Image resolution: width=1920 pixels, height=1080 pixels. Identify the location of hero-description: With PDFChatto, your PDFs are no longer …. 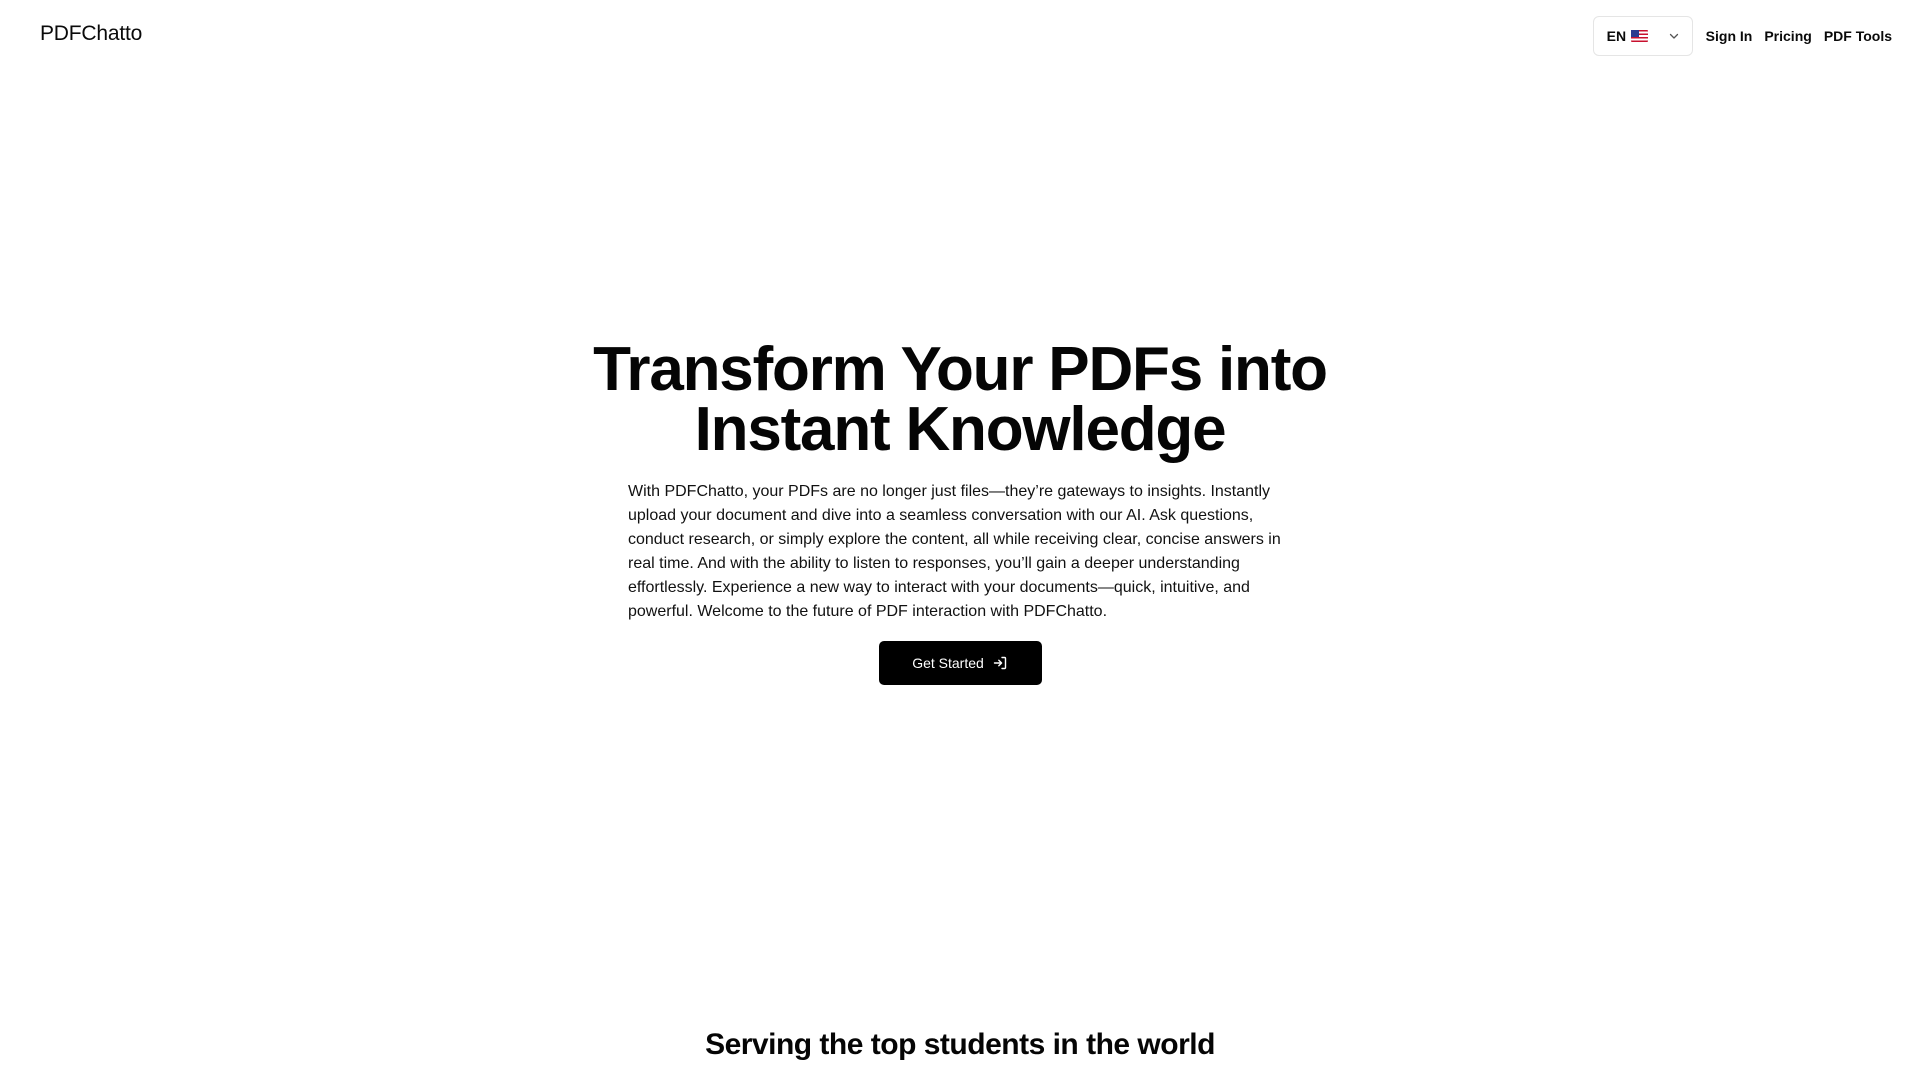
(954, 551).